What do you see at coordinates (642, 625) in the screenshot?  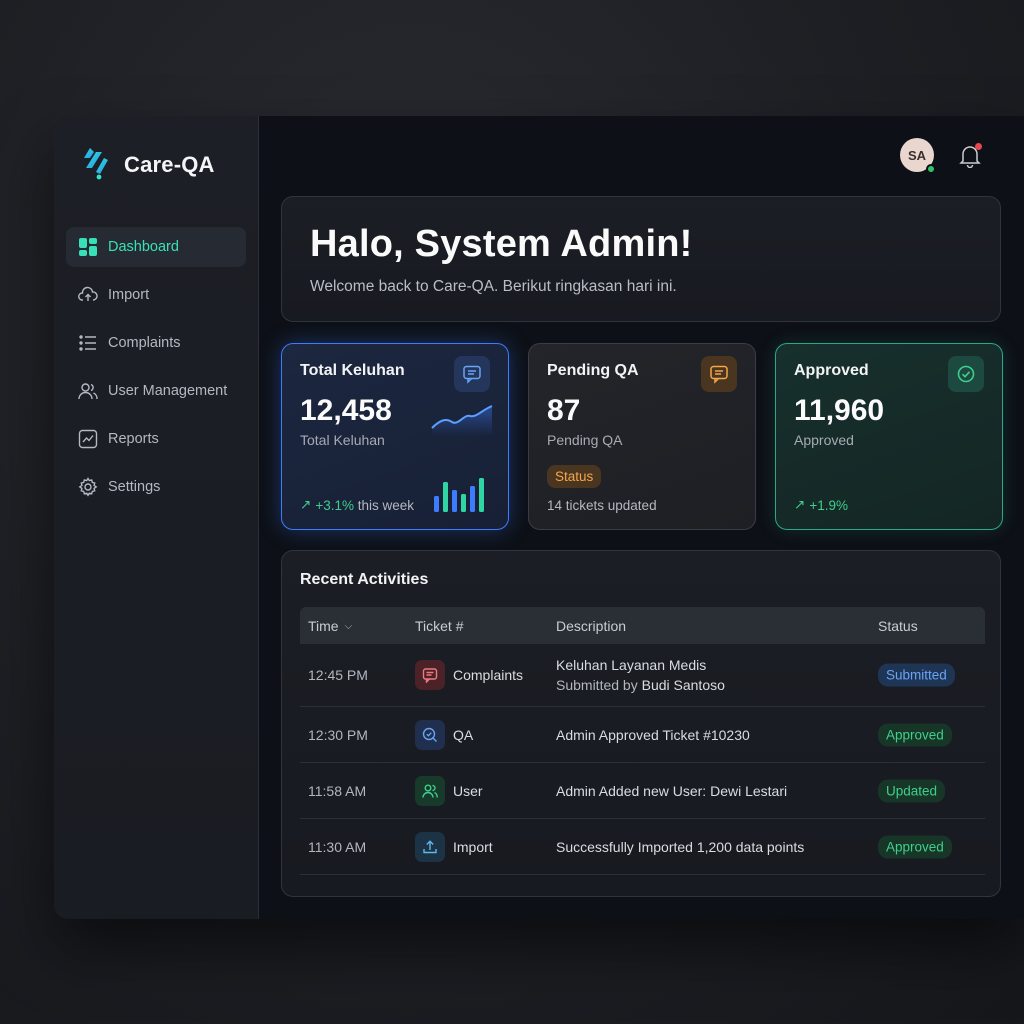 I see `table-header: Time ⌵ Ticket # Description Status` at bounding box center [642, 625].